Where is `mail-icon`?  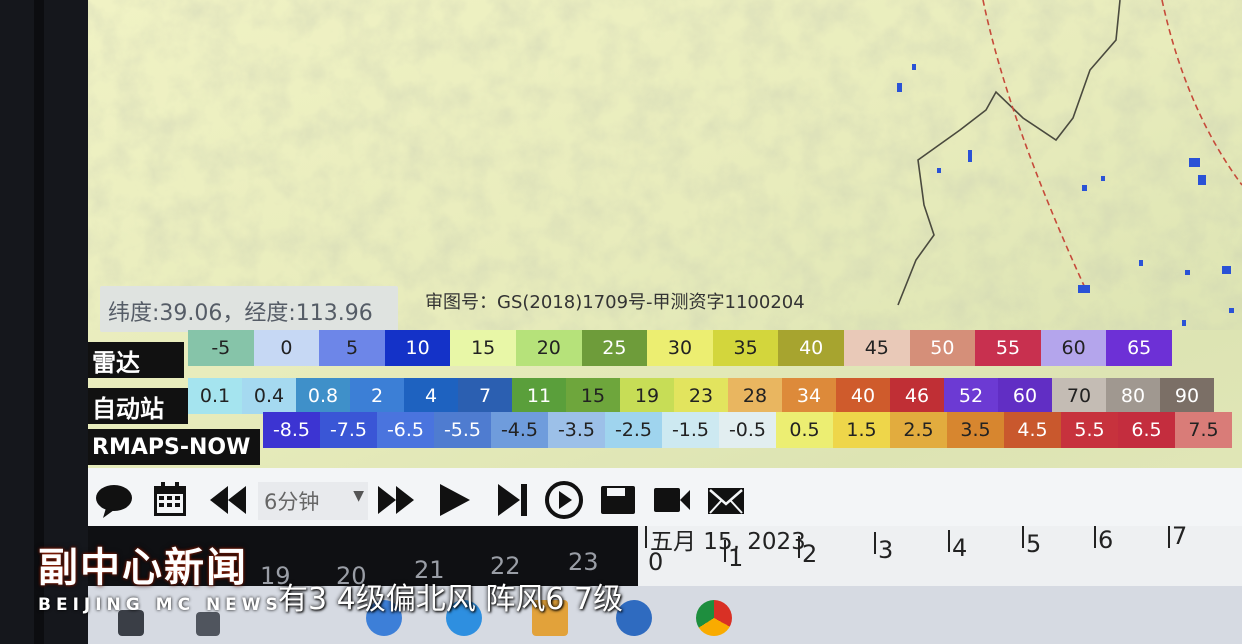 mail-icon is located at coordinates (726, 500).